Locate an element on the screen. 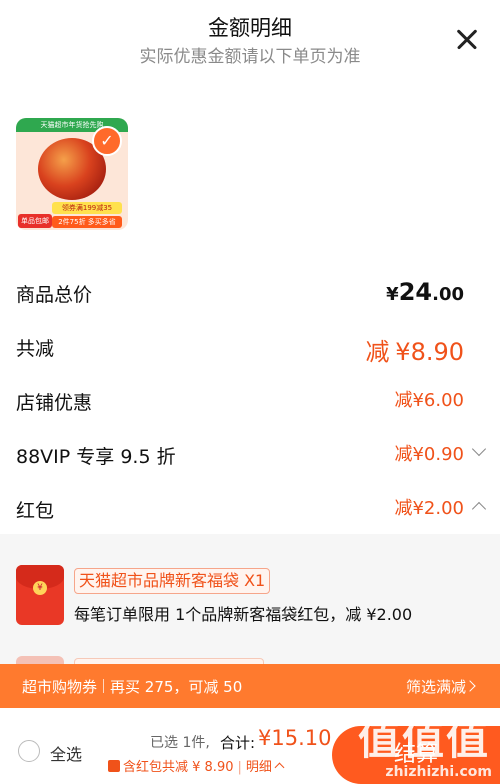 This screenshot has height=784, width=500. watermark-logo: 值值值 is located at coordinates (423, 739).